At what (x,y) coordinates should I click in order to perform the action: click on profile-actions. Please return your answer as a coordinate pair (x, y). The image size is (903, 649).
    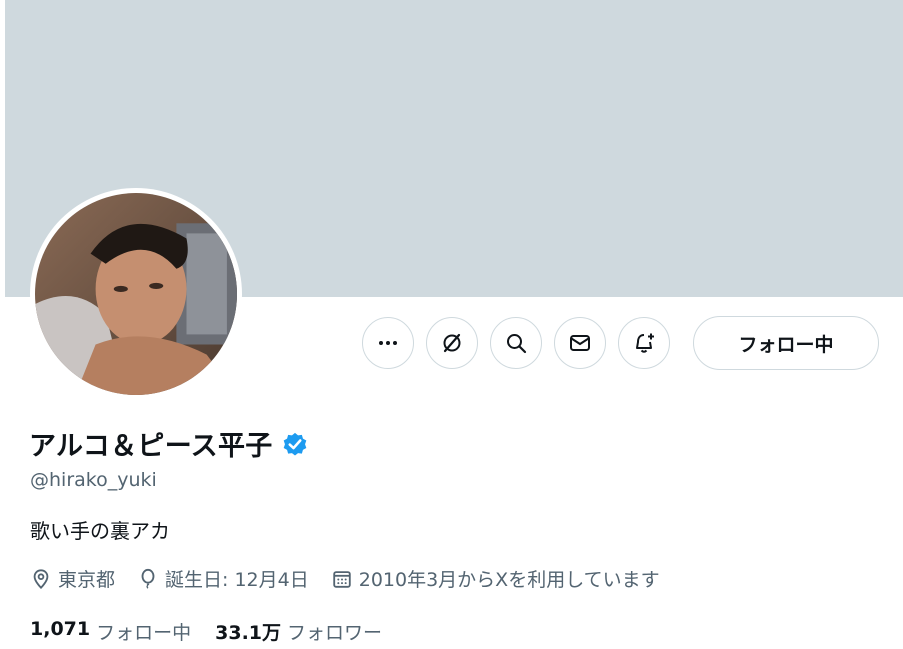
    Looking at the image, I should click on (516, 344).